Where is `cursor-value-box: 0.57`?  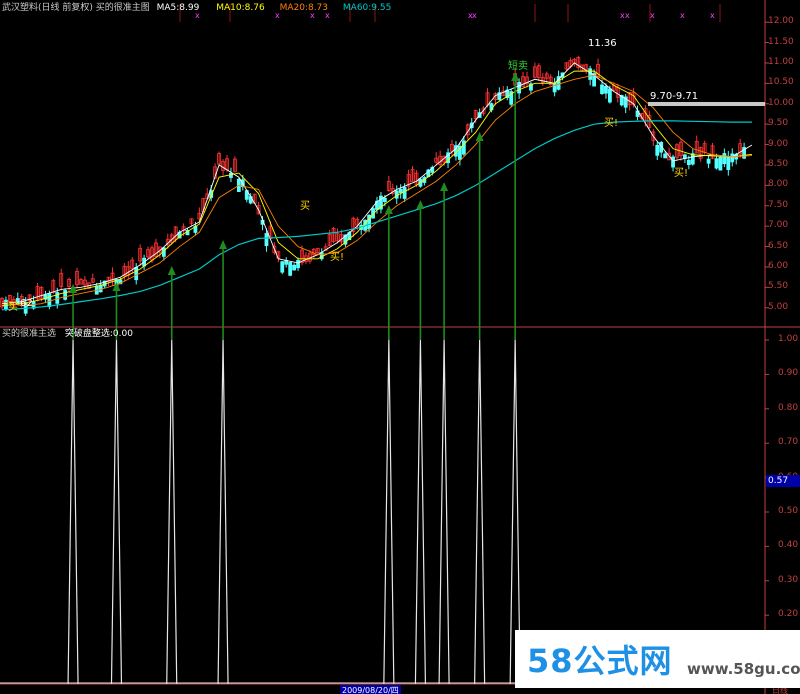 cursor-value-box: 0.57 is located at coordinates (783, 481).